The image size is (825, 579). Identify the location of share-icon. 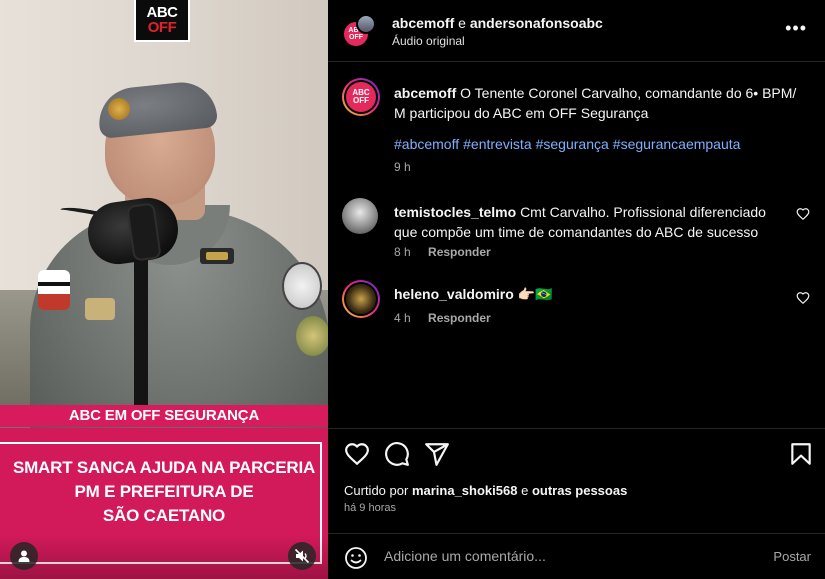
(437, 454).